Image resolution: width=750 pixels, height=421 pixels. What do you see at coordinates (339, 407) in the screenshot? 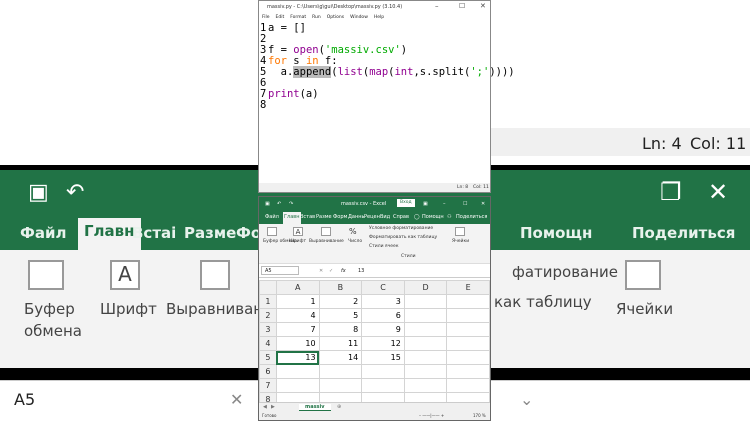
I see `add-sheet-icon: ⊕` at bounding box center [339, 407].